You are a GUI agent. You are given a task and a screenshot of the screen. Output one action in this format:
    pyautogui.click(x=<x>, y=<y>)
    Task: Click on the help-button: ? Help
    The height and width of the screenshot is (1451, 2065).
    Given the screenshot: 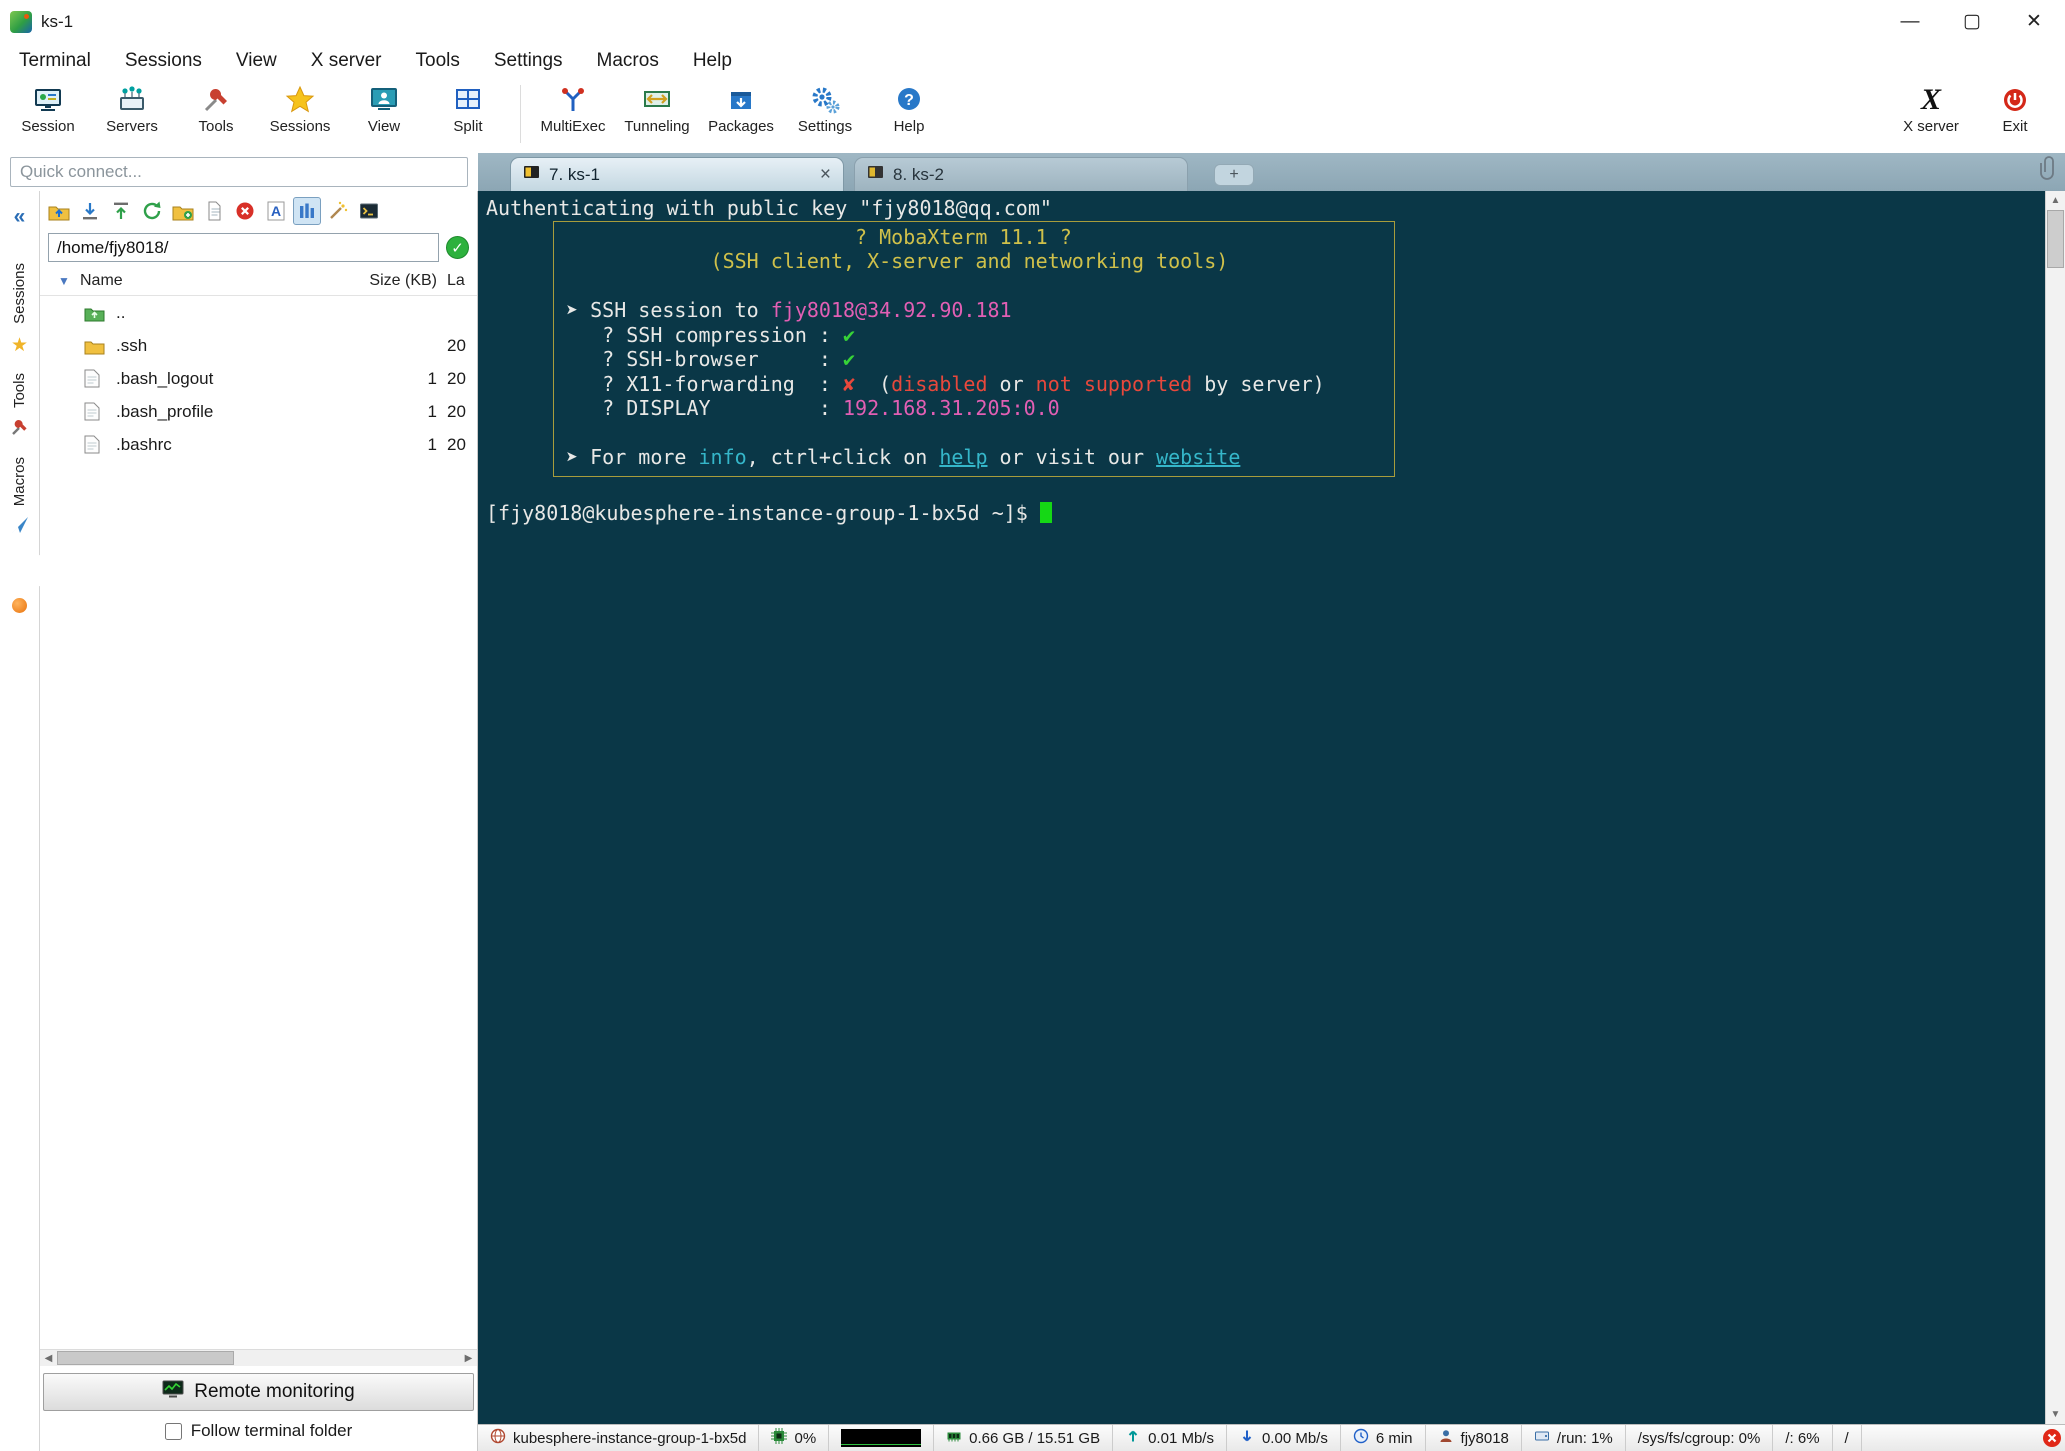 What is the action you would take?
    pyautogui.click(x=909, y=109)
    